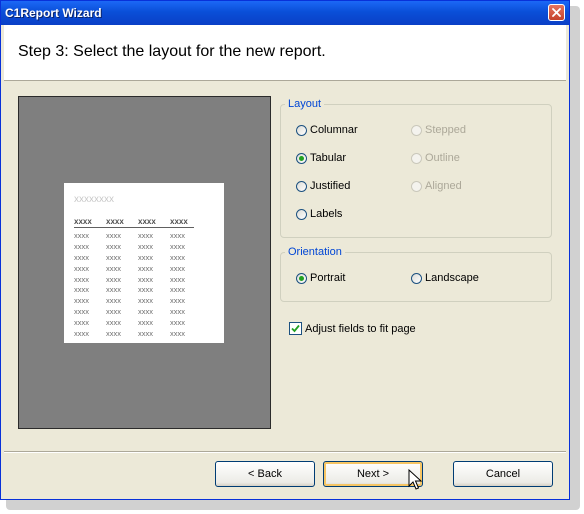 The width and height of the screenshot is (584, 514). I want to click on radio-label: Tabular, so click(328, 158).